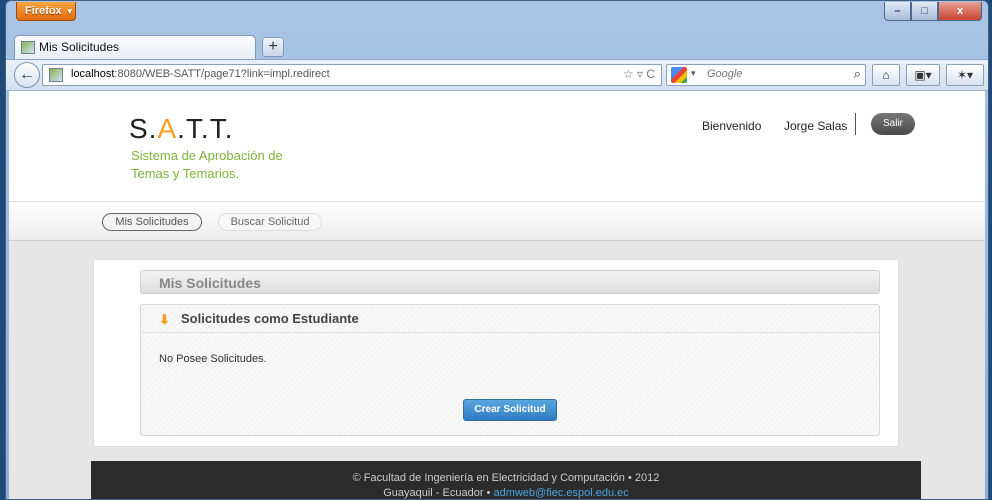 The image size is (992, 500). What do you see at coordinates (56, 75) in the screenshot?
I see `site-identity-icon` at bounding box center [56, 75].